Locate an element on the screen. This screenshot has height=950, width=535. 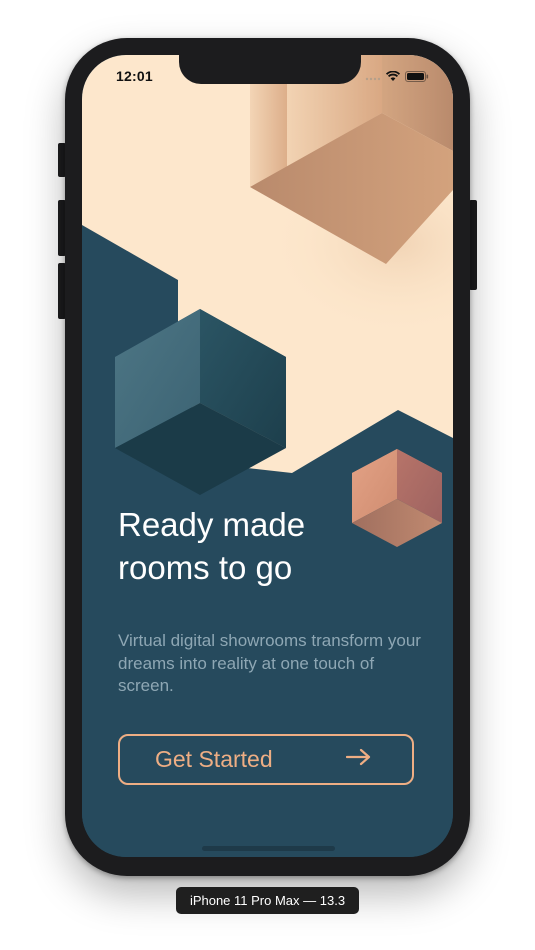
get-started-label: Get Started is located at coordinates (214, 759).